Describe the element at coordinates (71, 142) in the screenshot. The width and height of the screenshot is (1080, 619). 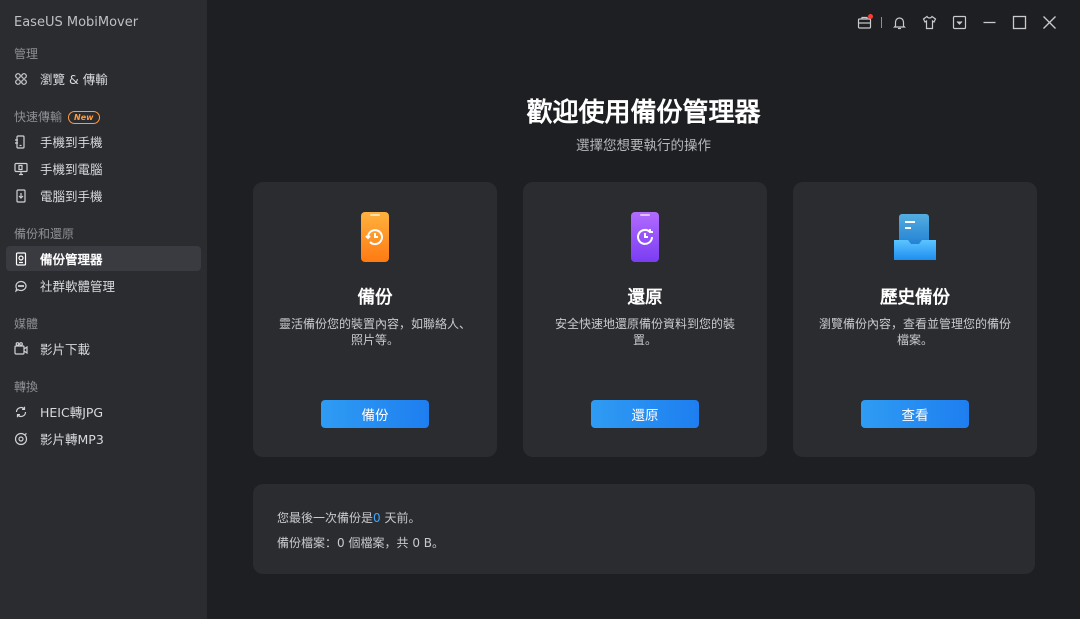
I see `sidebar-item-label: 手機到手機` at that location.